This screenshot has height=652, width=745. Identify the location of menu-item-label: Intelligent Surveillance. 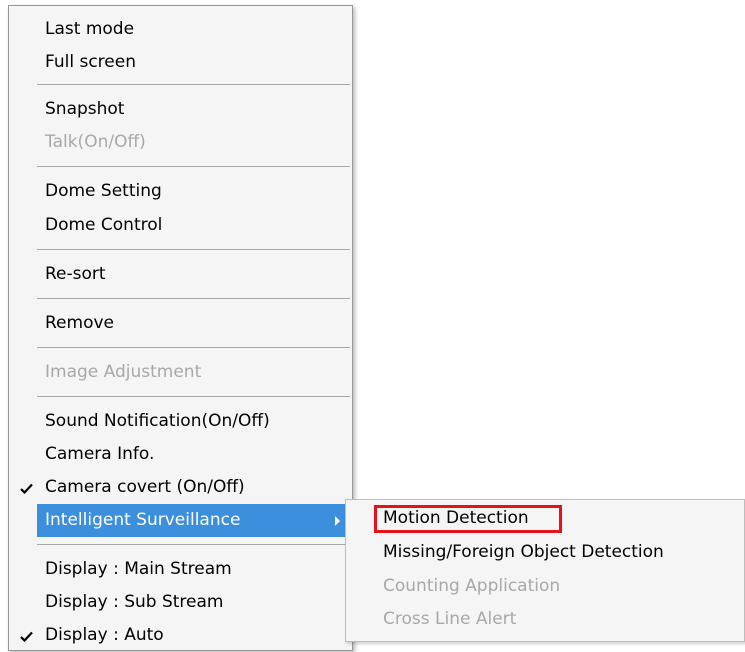
(143, 520).